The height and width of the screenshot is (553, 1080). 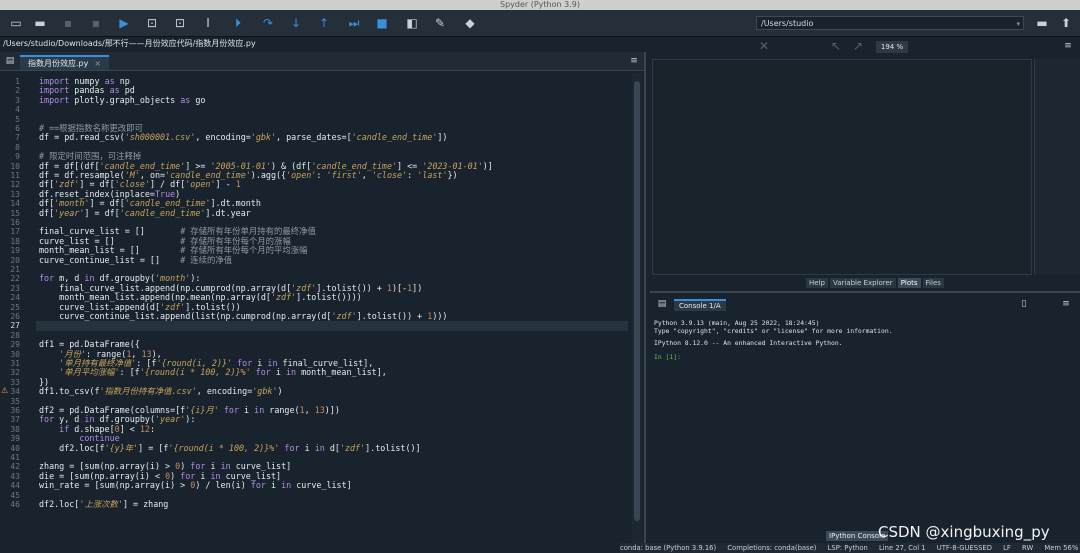 I want to click on line-number: 42, so click(x=15, y=467).